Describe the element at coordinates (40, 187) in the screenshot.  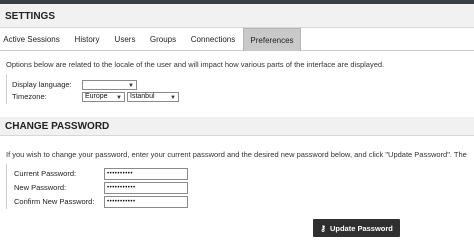
I see `new-password-label: New Password:` at that location.